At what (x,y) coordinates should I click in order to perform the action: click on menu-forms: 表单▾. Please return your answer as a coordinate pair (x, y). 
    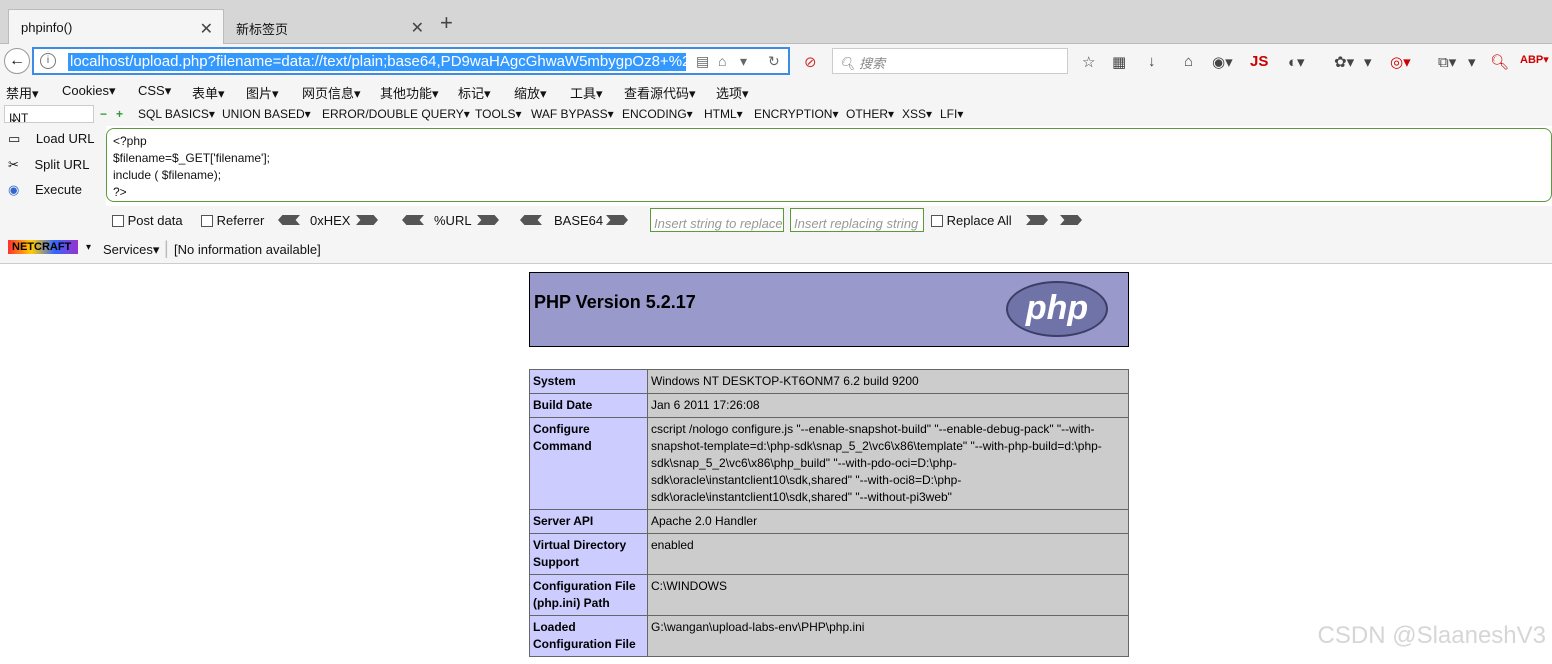
    Looking at the image, I should click on (208, 92).